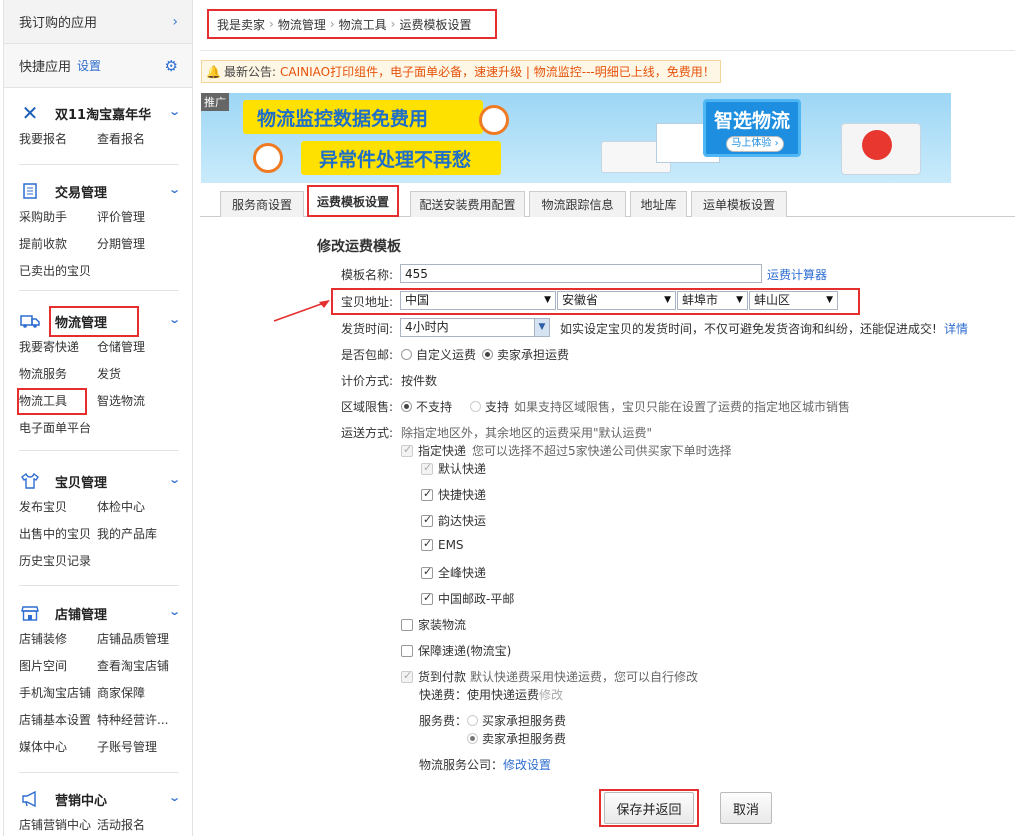 The height and width of the screenshot is (836, 1015). What do you see at coordinates (58, 139) in the screenshot?
I see `sidebar-item: 我要报名` at bounding box center [58, 139].